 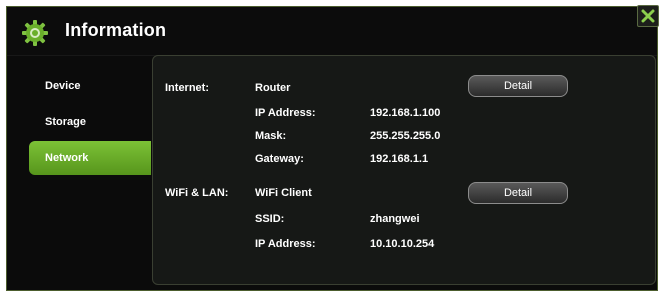 What do you see at coordinates (90, 158) in the screenshot?
I see `sidebar-item-network: Network` at bounding box center [90, 158].